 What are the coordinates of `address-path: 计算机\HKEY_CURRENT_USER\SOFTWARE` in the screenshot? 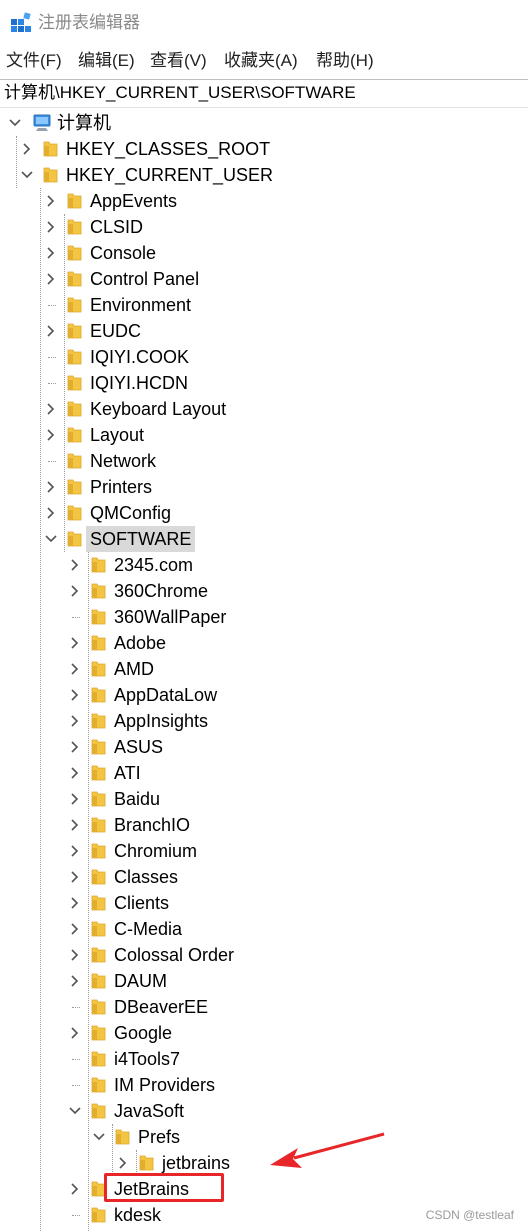 It's located at (180, 93).